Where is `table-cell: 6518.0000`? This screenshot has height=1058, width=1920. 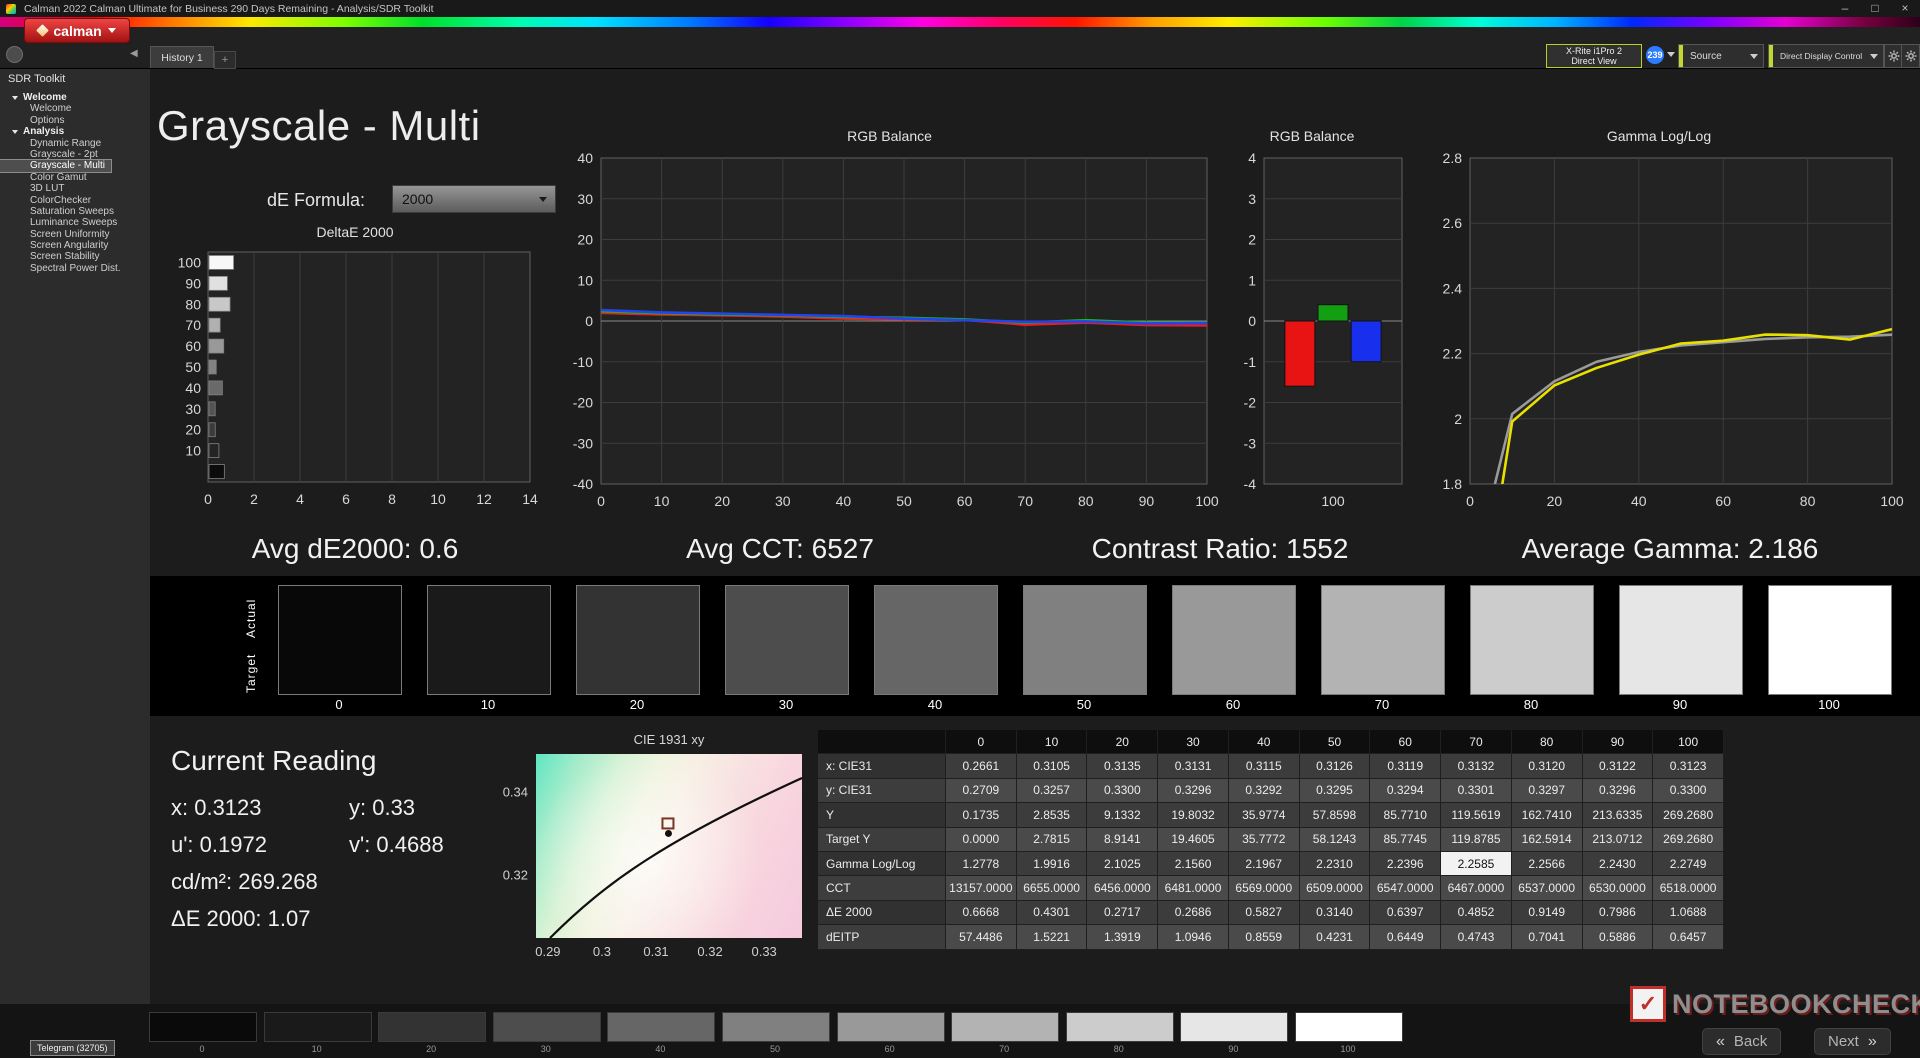
table-cell: 6518.0000 is located at coordinates (1688, 888).